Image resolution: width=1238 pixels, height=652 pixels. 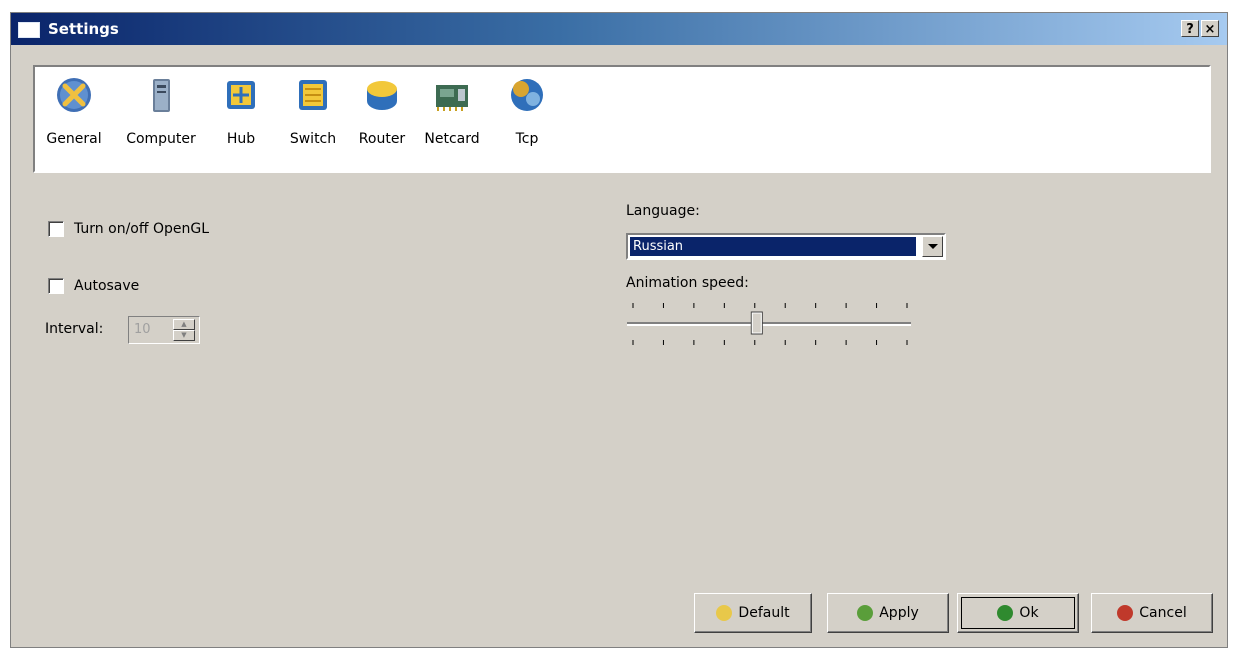 I want to click on dropdown-arrow-icon, so click(x=932, y=246).